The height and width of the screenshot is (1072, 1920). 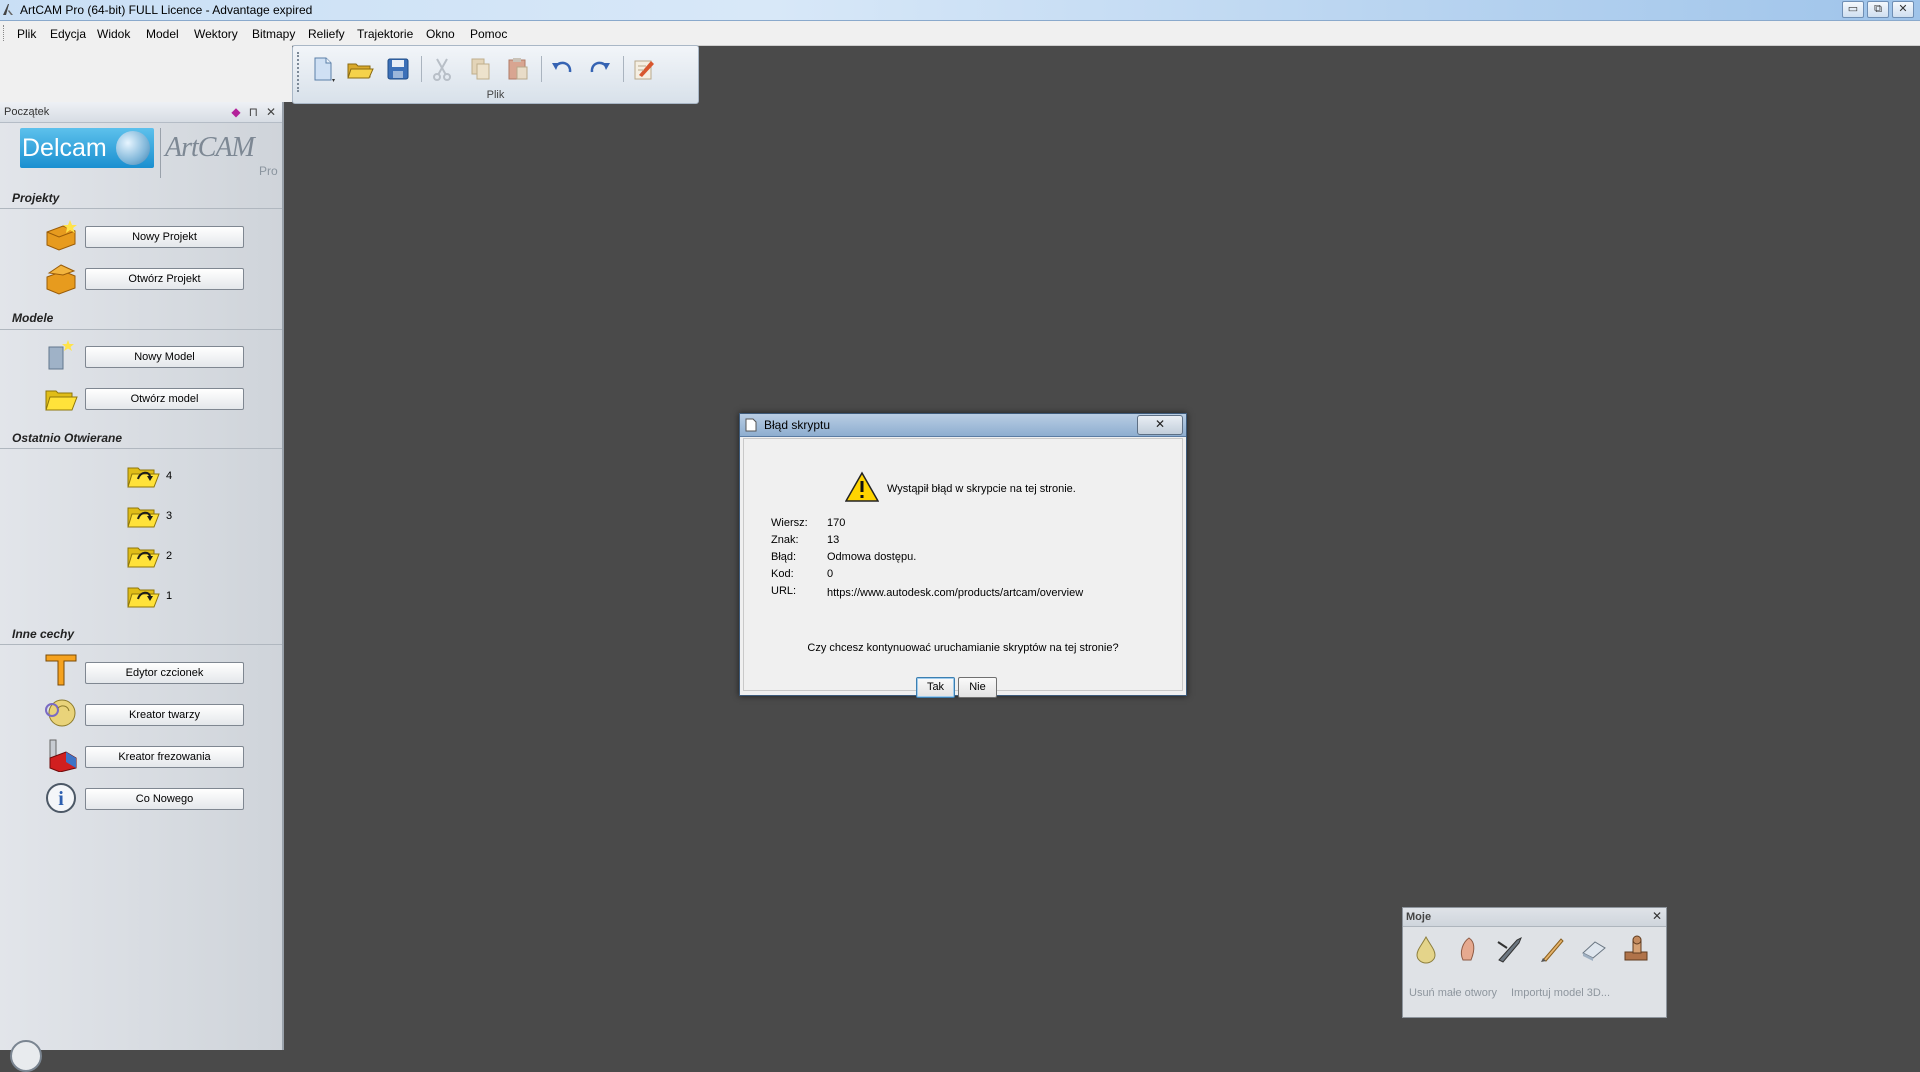 What do you see at coordinates (61, 355) in the screenshot?
I see `new-model-icon` at bounding box center [61, 355].